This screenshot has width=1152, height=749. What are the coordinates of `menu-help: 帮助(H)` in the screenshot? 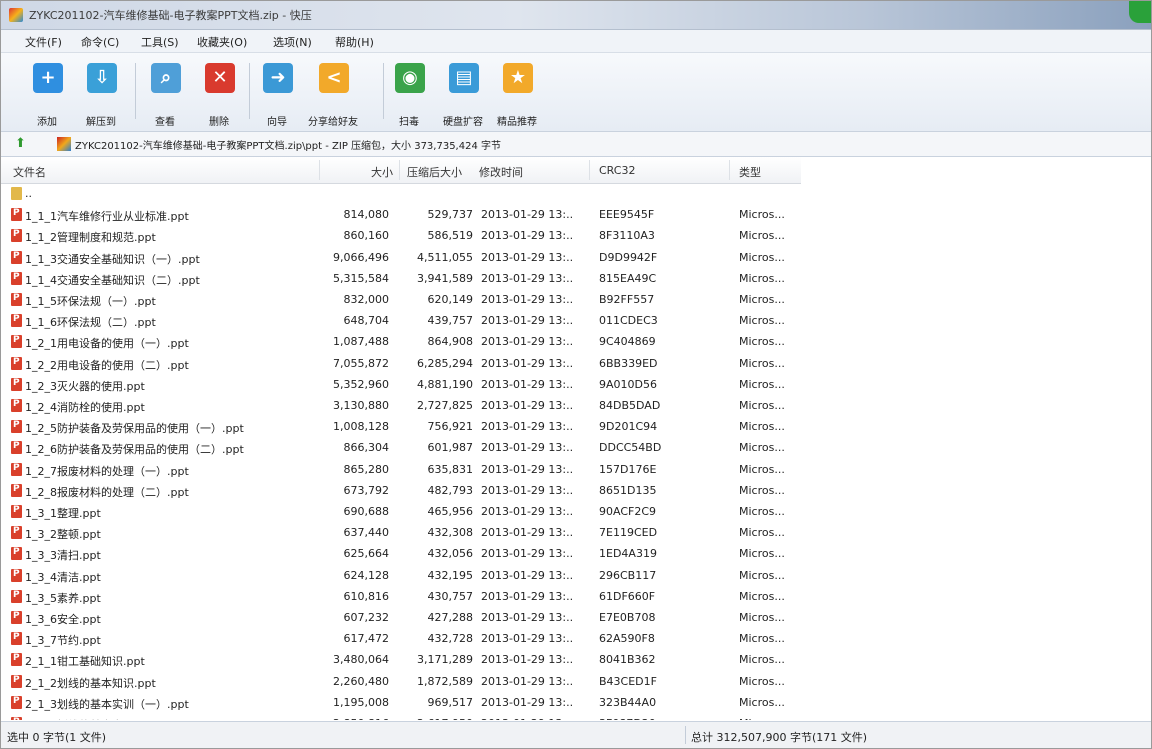 It's located at (354, 42).